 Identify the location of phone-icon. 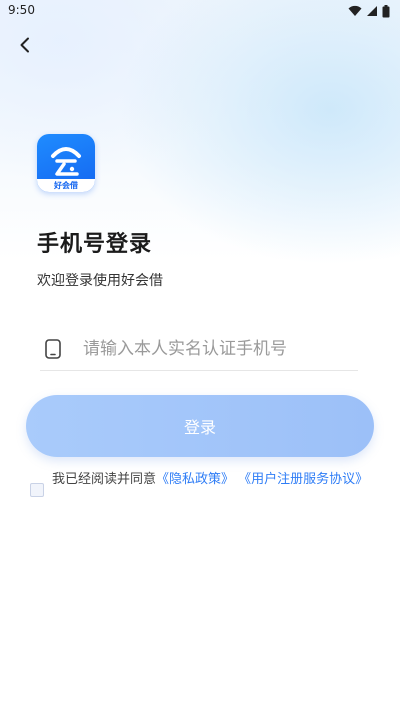
(53, 349).